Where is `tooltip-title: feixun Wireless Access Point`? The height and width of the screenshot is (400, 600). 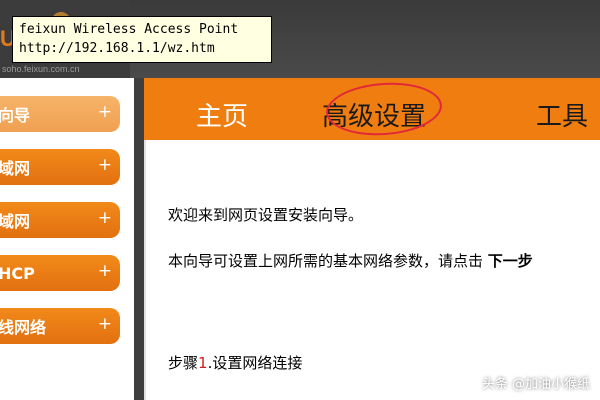 tooltip-title: feixun Wireless Access Point is located at coordinates (129, 29).